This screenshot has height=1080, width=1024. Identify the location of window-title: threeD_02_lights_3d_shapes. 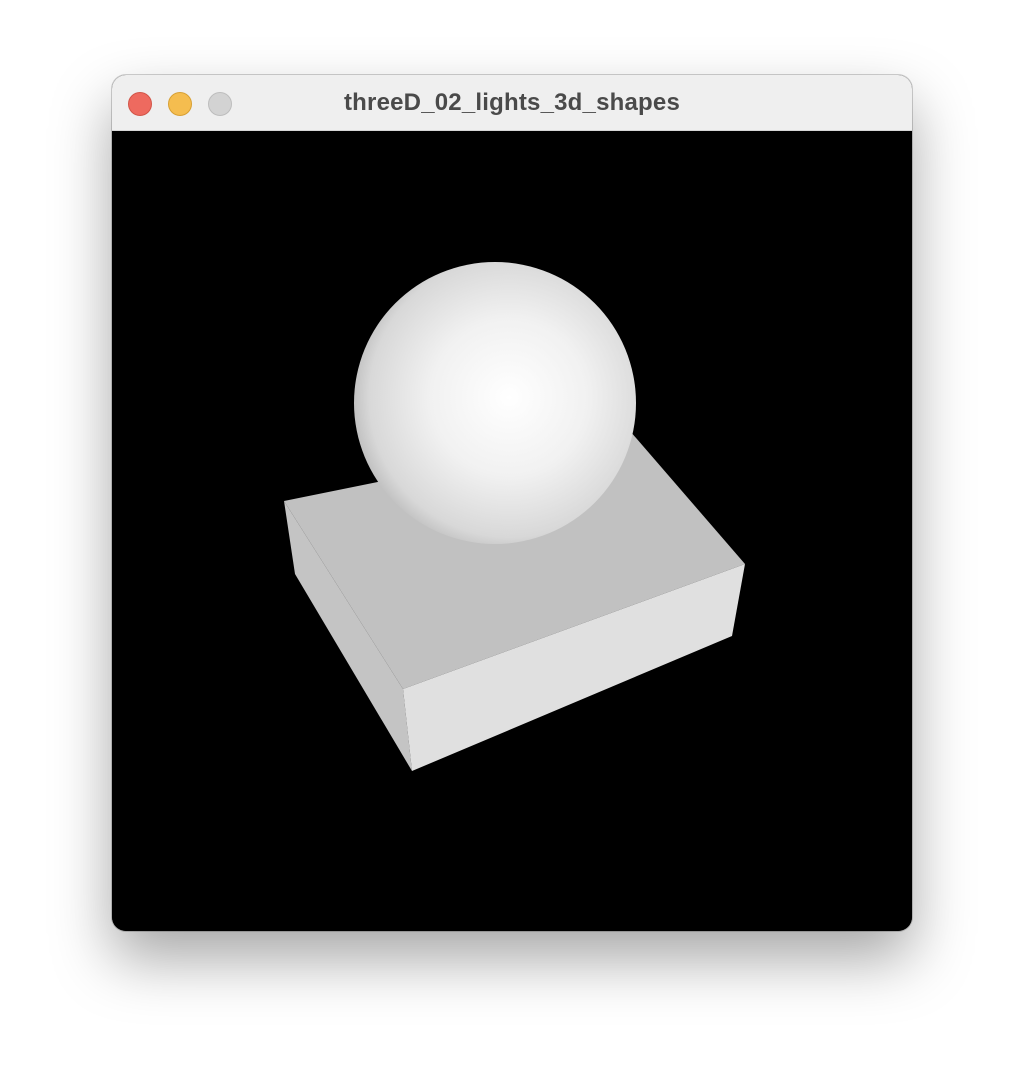
(512, 102).